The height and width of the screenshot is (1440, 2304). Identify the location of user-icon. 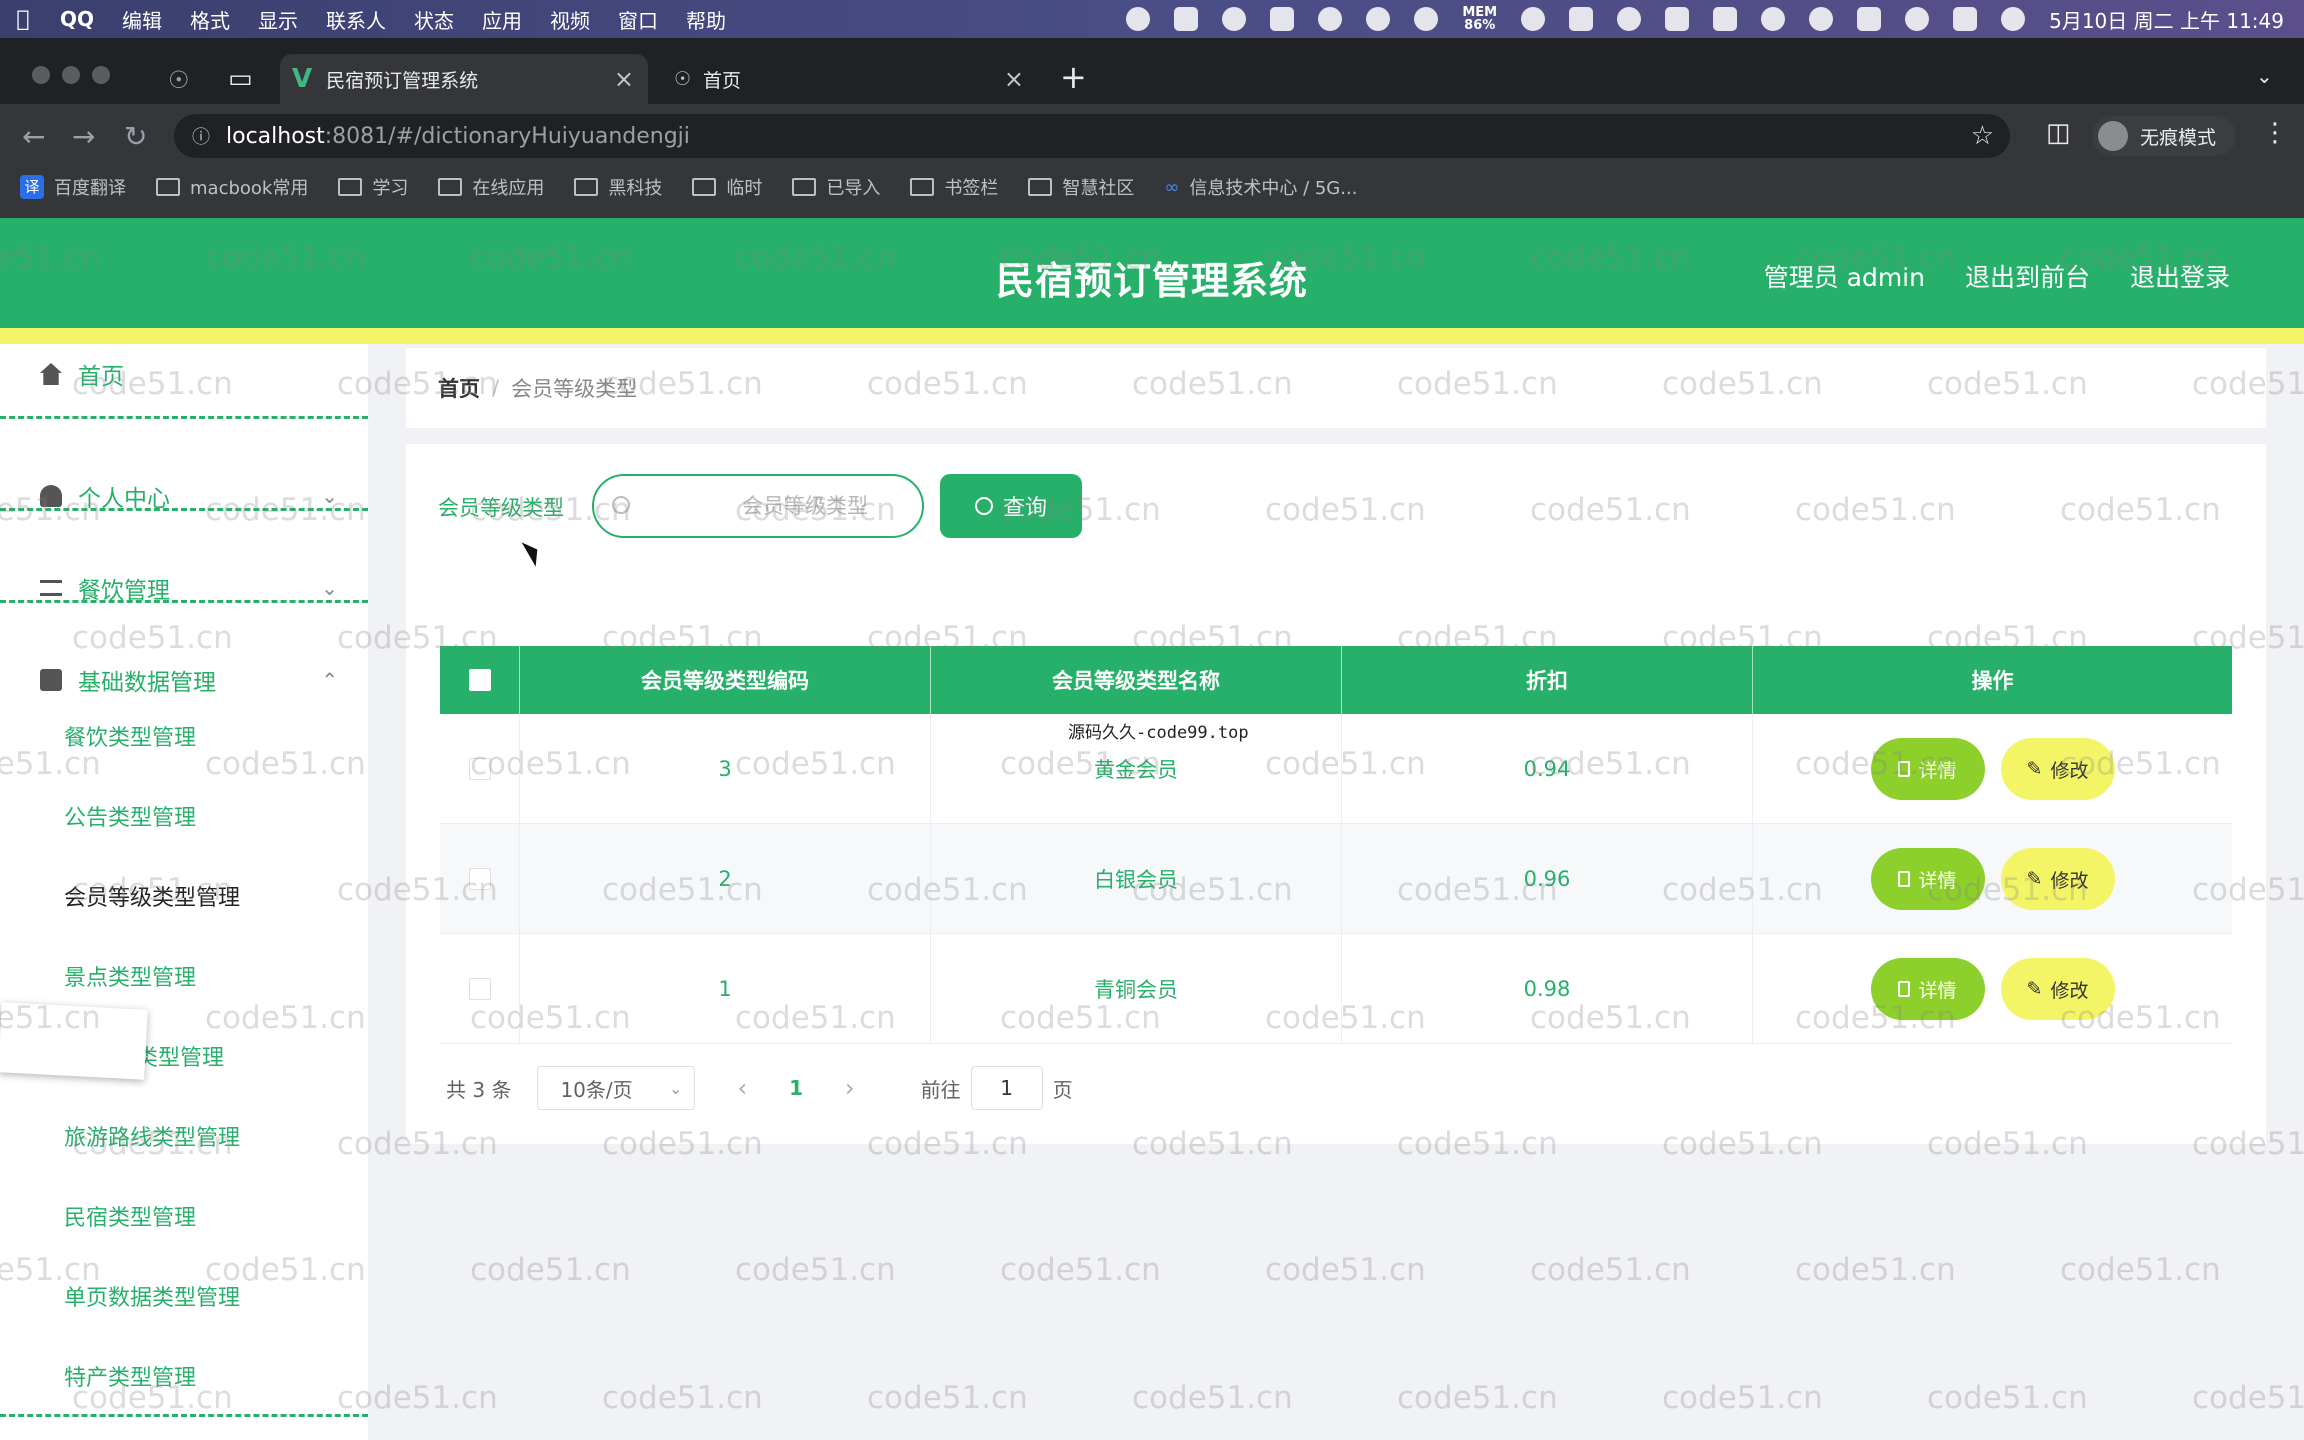
(1821, 19).